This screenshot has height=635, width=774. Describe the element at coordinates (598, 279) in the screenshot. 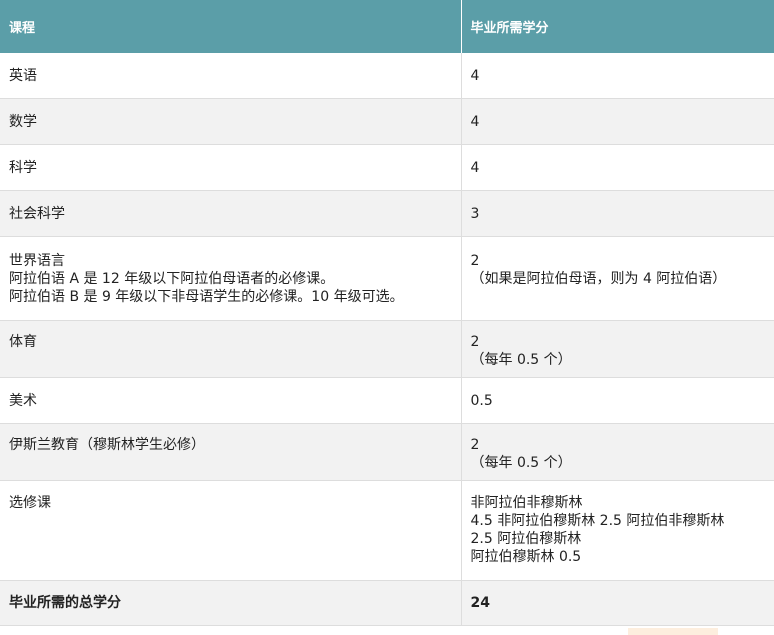

I see `credits-note: （如果是阿拉伯母语，则为 4 阿拉伯语）` at that location.